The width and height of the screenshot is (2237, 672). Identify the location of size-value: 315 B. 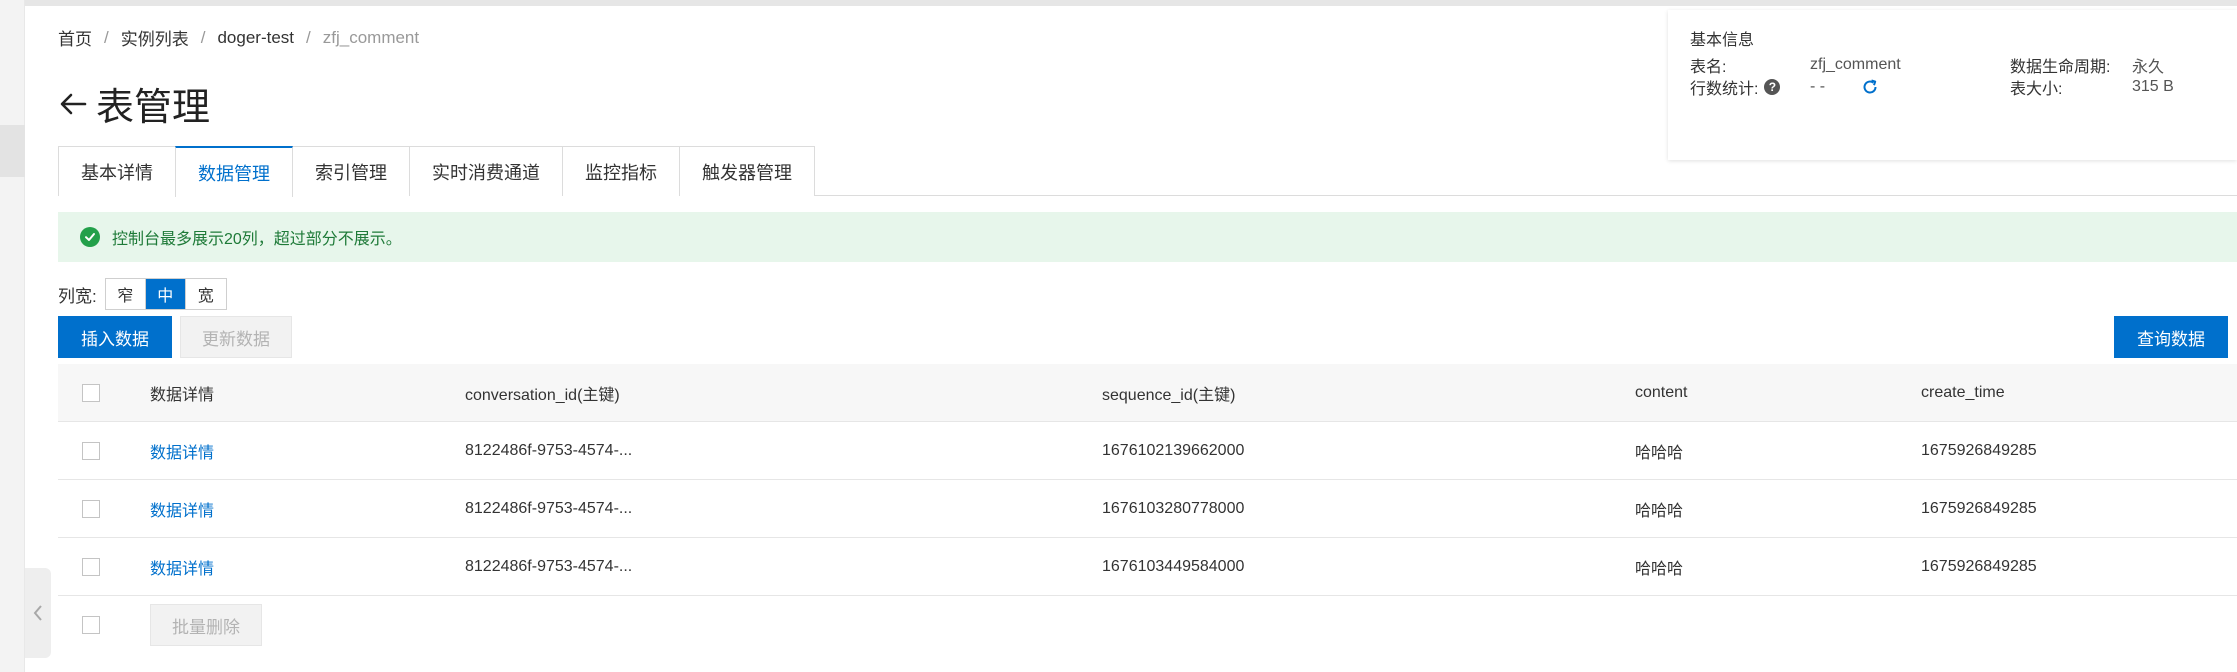
(2153, 86).